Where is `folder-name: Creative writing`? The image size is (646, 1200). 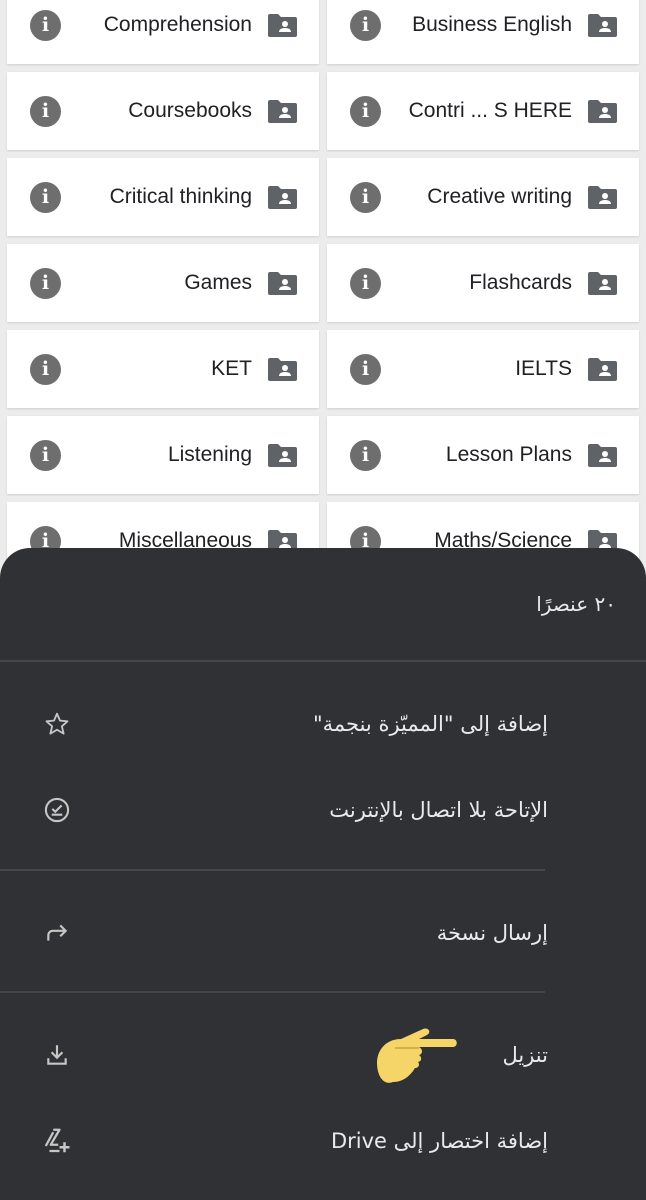
folder-name: Creative writing is located at coordinates (499, 196).